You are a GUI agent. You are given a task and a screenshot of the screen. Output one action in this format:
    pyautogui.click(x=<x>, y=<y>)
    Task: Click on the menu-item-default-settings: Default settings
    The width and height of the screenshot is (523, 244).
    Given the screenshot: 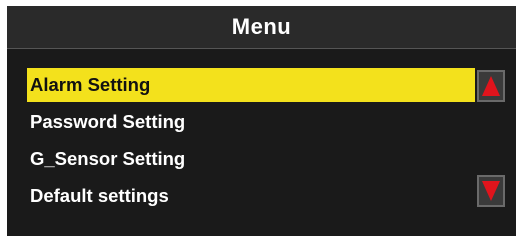 What is the action you would take?
    pyautogui.click(x=251, y=196)
    